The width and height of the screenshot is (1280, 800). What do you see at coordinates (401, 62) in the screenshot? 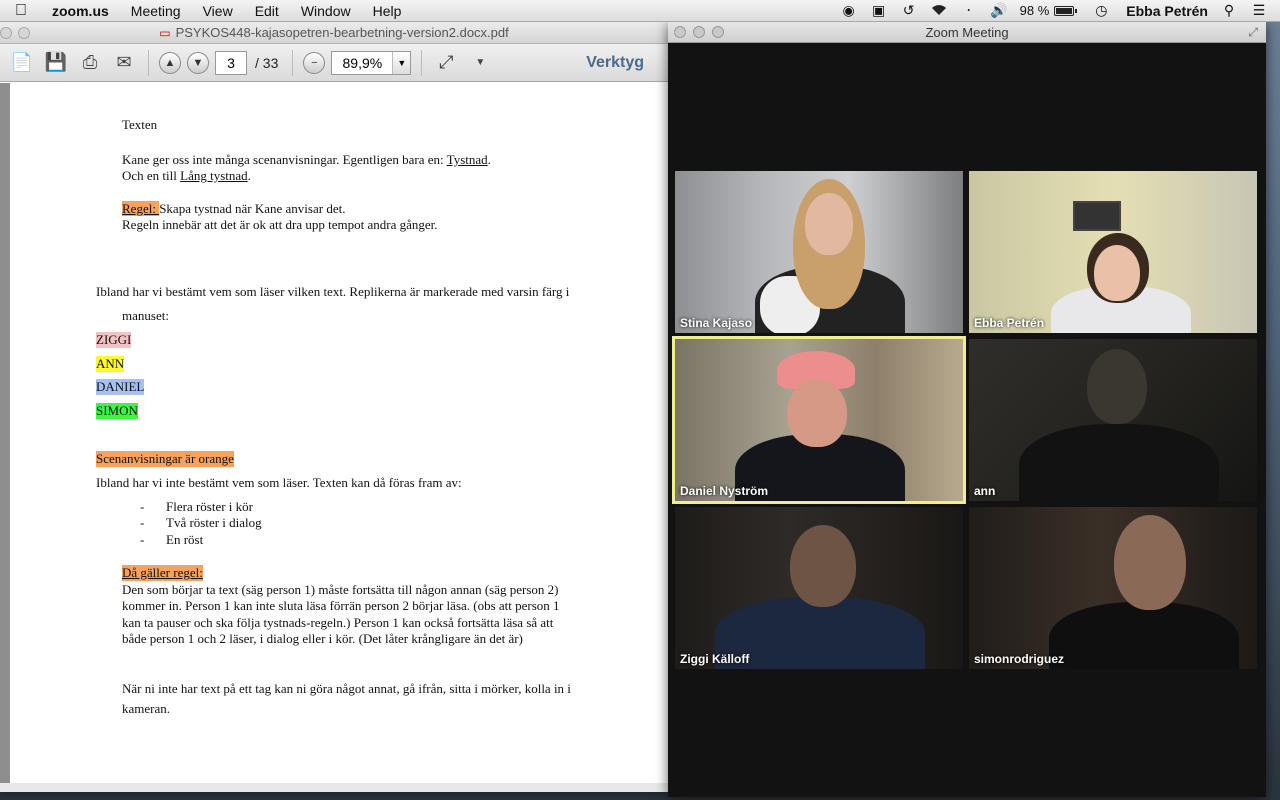
I see `chevron-down-icon: ▼` at bounding box center [401, 62].